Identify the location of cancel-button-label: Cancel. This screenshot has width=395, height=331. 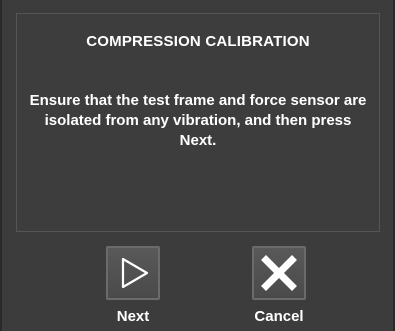
(279, 316).